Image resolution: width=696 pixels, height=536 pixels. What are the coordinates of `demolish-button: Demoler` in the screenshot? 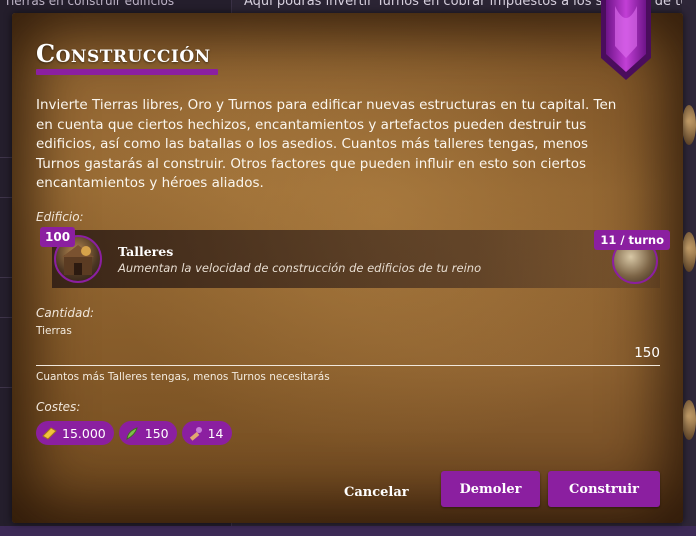 It's located at (490, 489).